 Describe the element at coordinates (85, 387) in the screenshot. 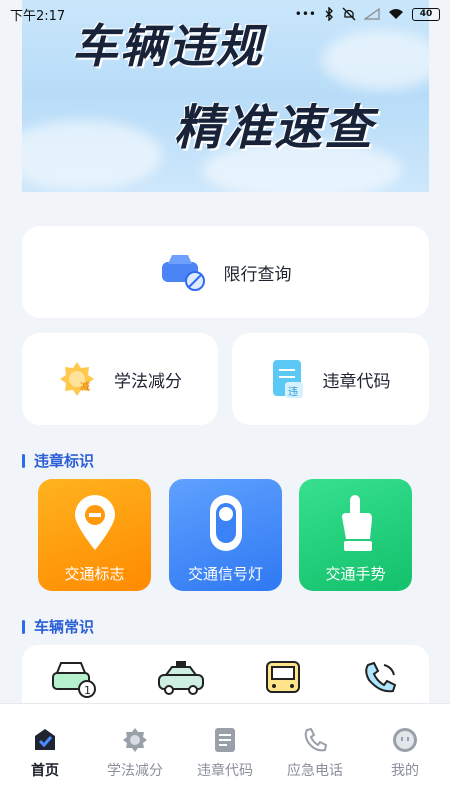

I see `svg-text: 减` at that location.